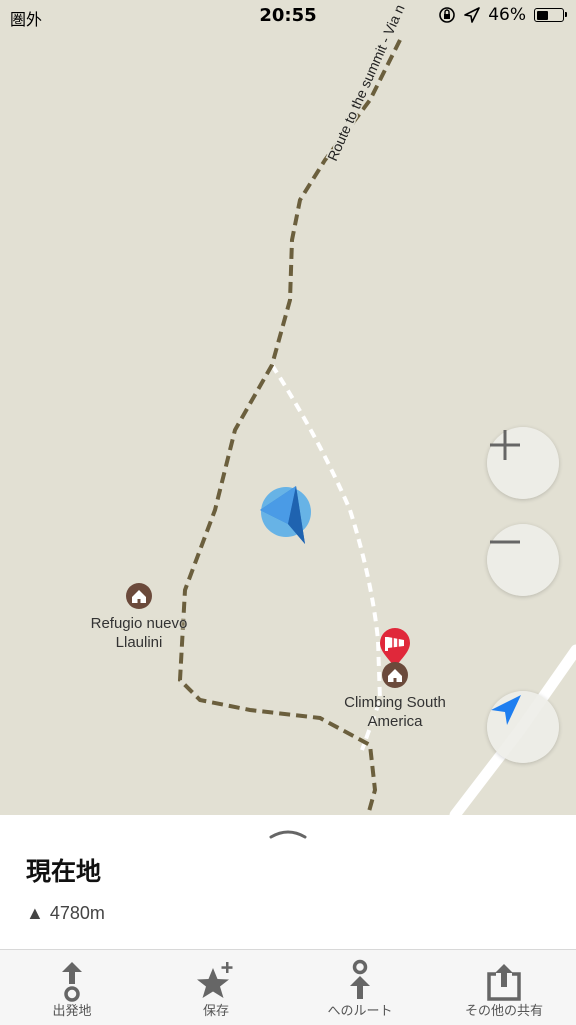 The height and width of the screenshot is (1025, 576). Describe the element at coordinates (395, 721) in the screenshot. I see `poi-name-line2: America` at that location.